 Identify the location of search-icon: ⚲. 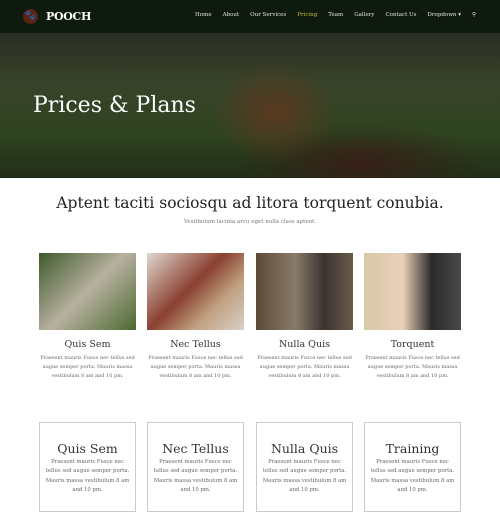
(474, 15).